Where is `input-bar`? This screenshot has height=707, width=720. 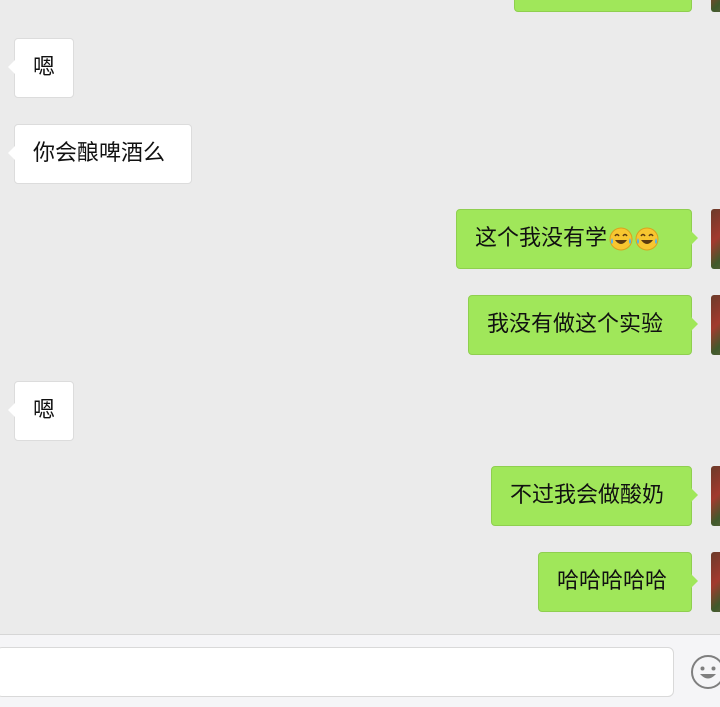 input-bar is located at coordinates (360, 670).